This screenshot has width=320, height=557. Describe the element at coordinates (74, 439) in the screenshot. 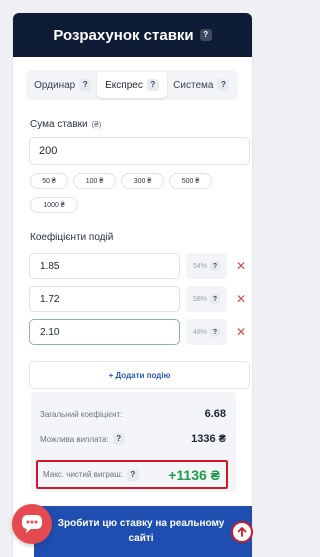

I see `payout-label-text: Можлива виплата:` at that location.